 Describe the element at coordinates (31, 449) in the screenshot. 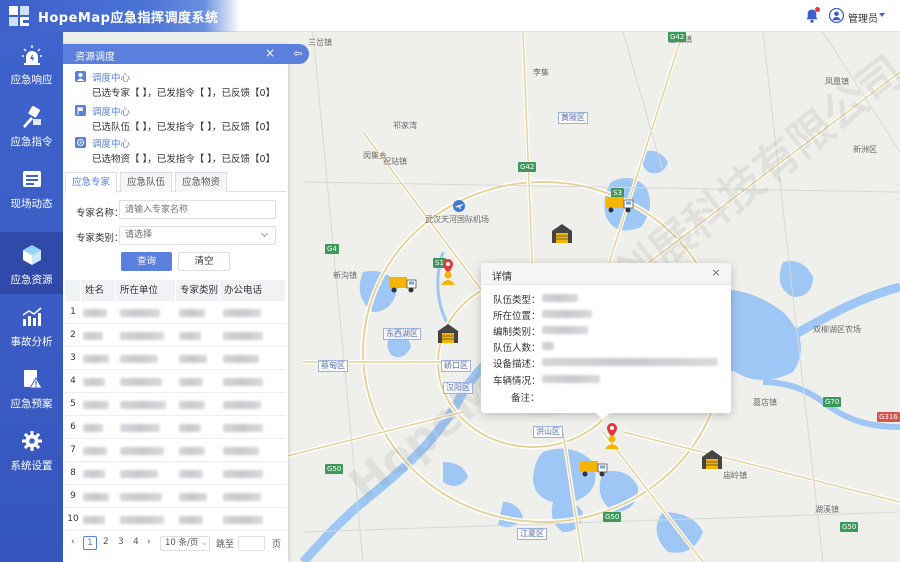

I see `sidebar-item-system-settings: 系统设置` at that location.